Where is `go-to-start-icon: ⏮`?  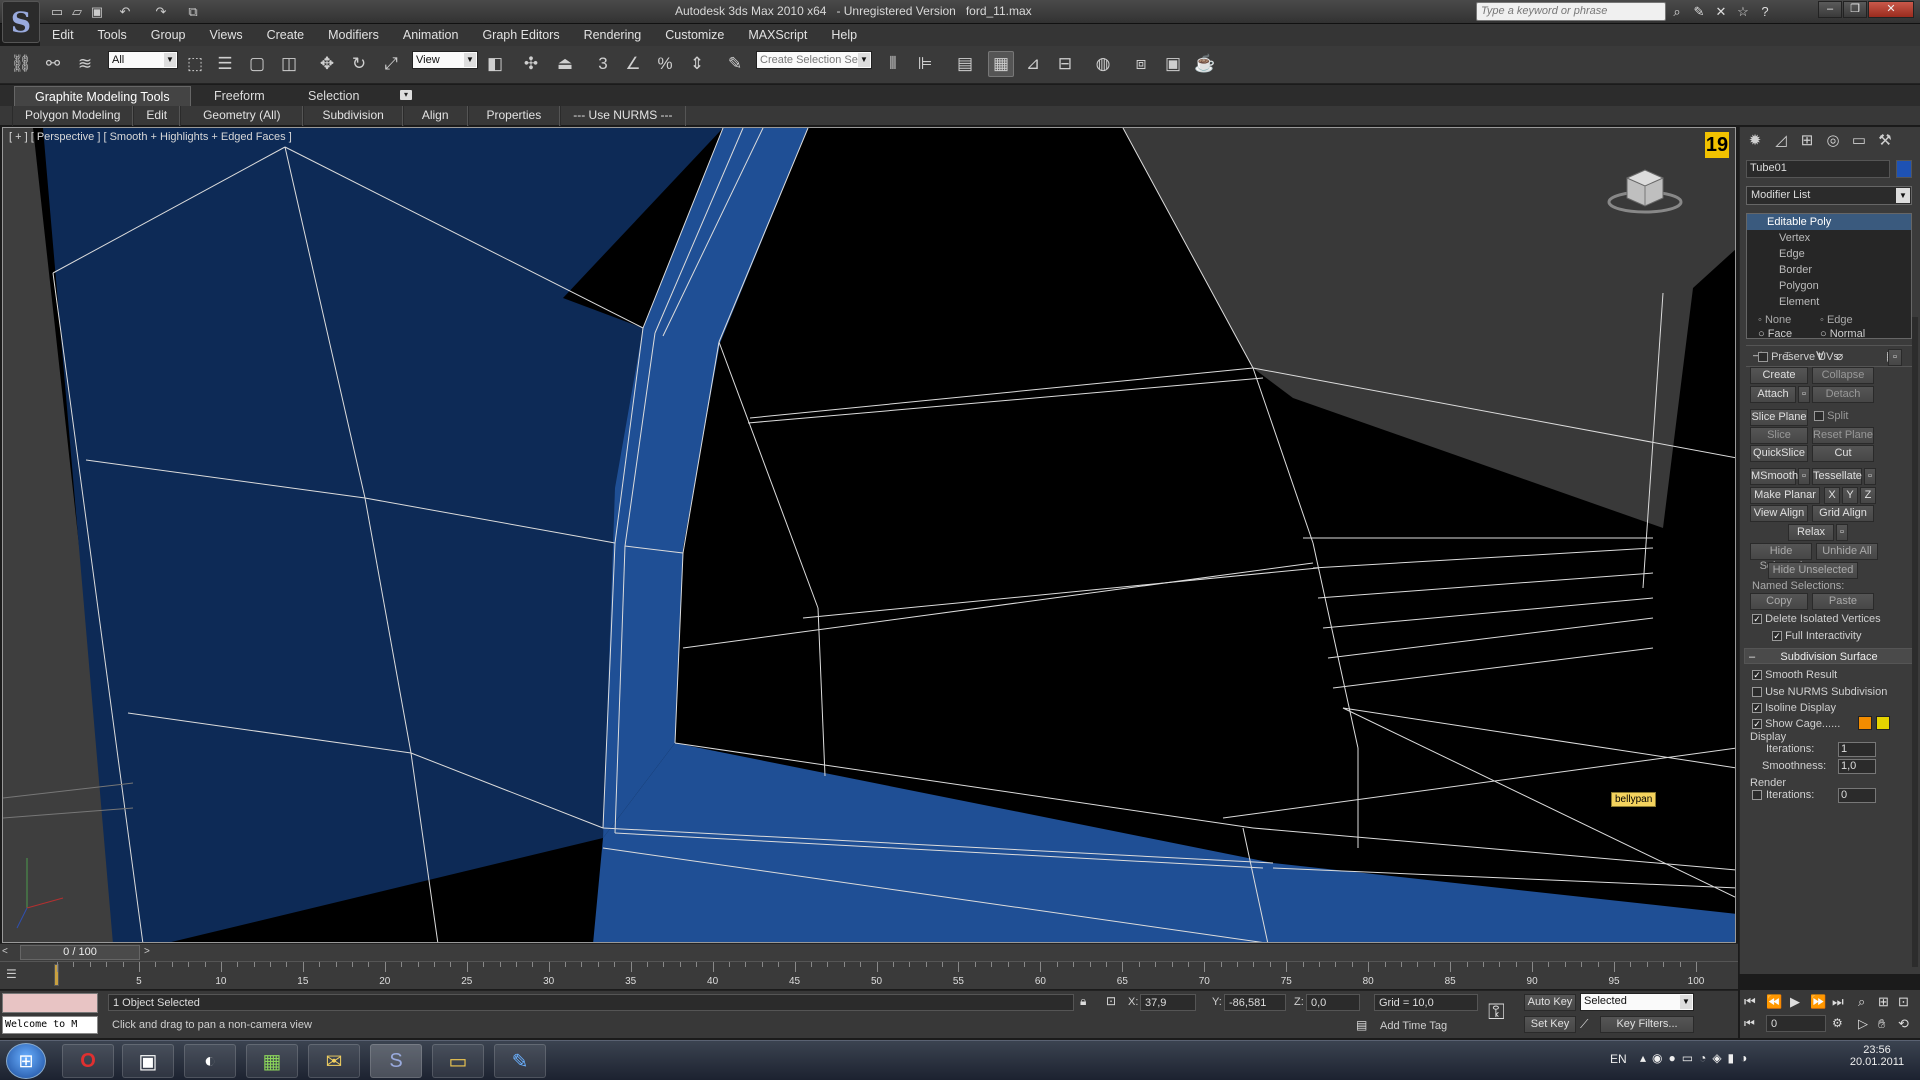 go-to-start-icon: ⏮ is located at coordinates (1750, 1002).